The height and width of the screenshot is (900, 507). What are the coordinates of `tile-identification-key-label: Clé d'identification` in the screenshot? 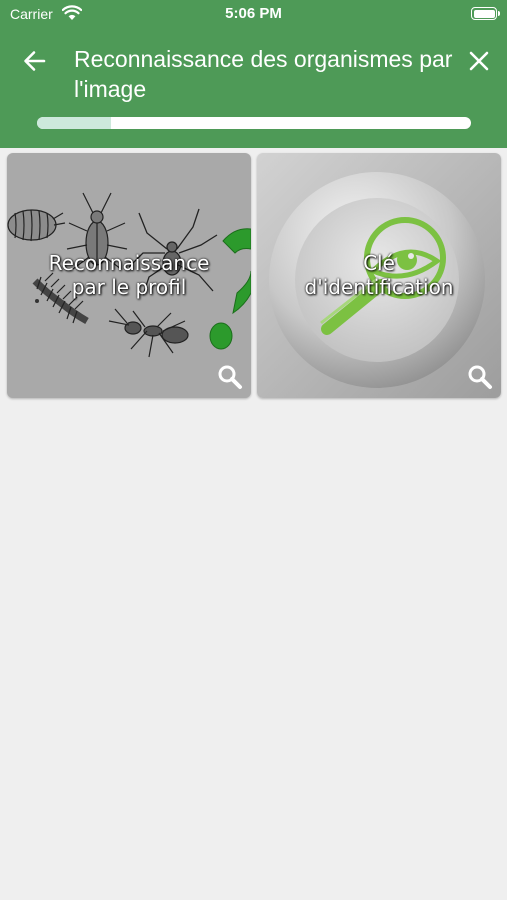 It's located at (379, 275).